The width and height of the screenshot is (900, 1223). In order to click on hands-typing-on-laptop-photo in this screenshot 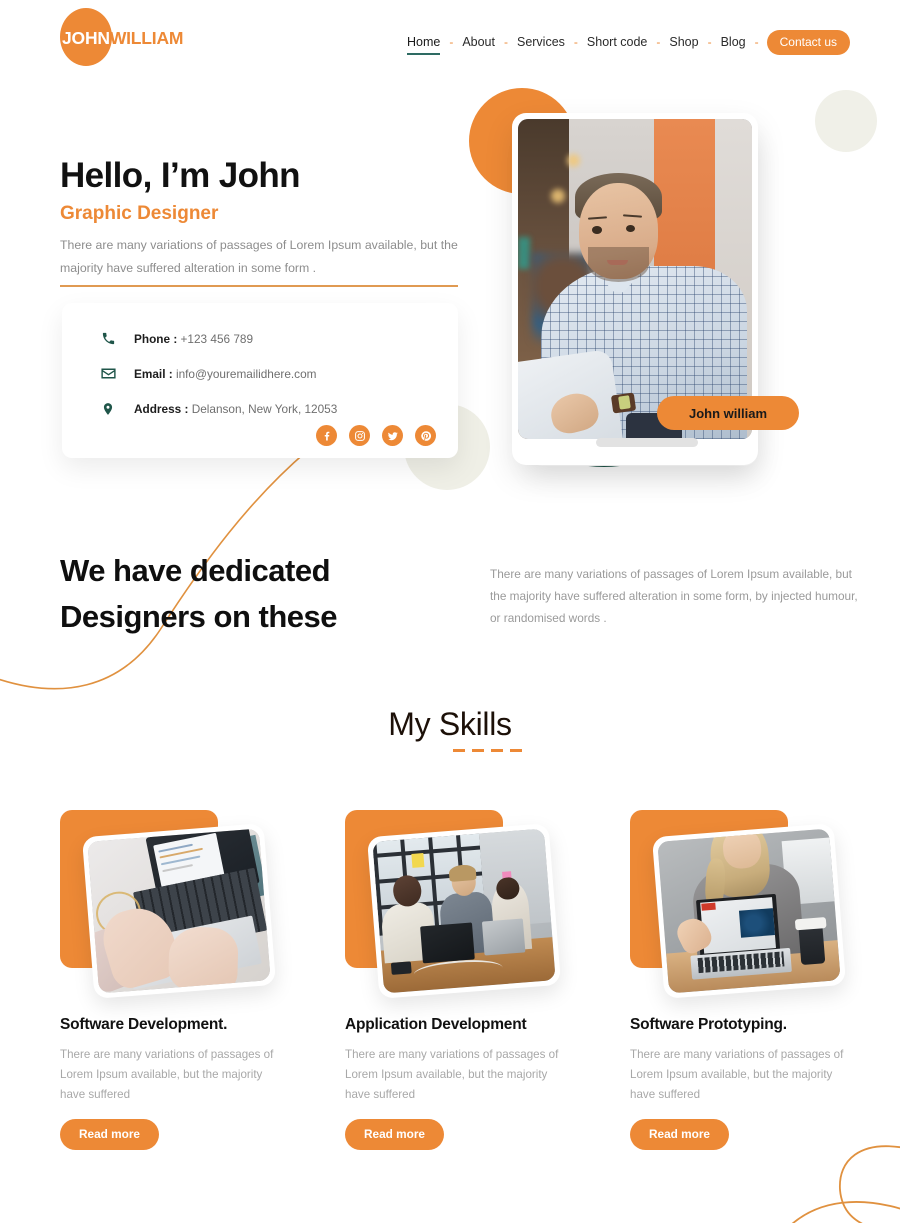, I will do `click(179, 911)`.